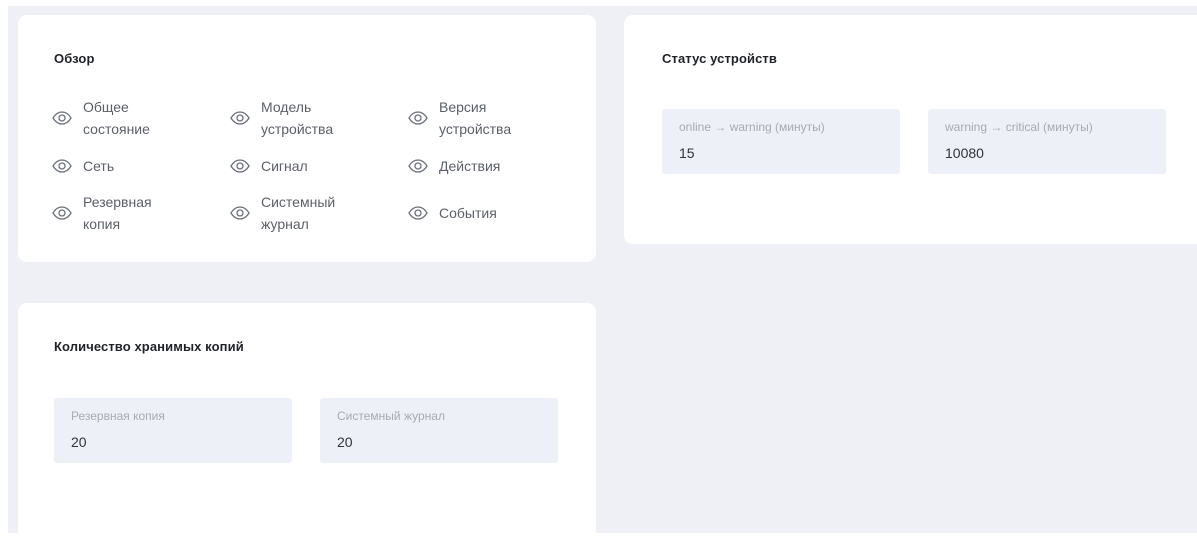 Image resolution: width=1197 pixels, height=543 pixels. Describe the element at coordinates (298, 213) in the screenshot. I see `overview-item-label: Системный журнал` at that location.